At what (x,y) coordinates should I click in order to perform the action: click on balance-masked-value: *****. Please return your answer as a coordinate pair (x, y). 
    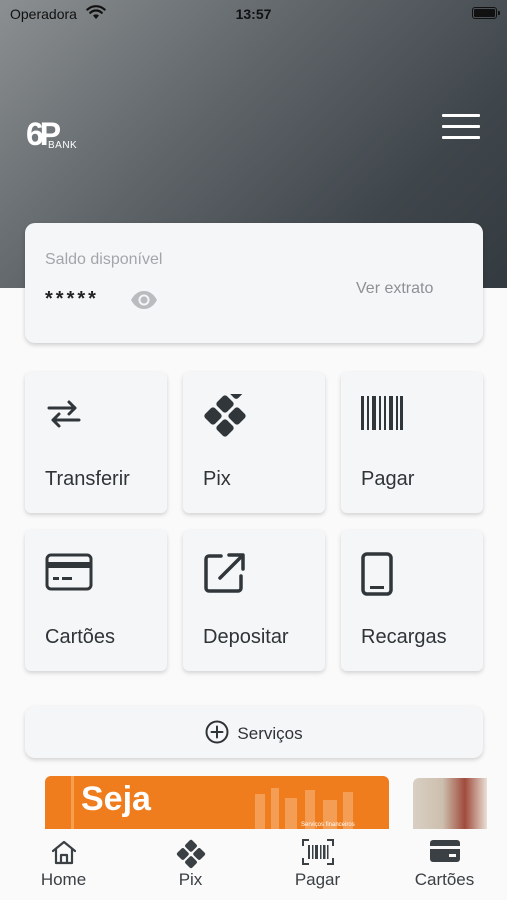
    Looking at the image, I should click on (72, 299).